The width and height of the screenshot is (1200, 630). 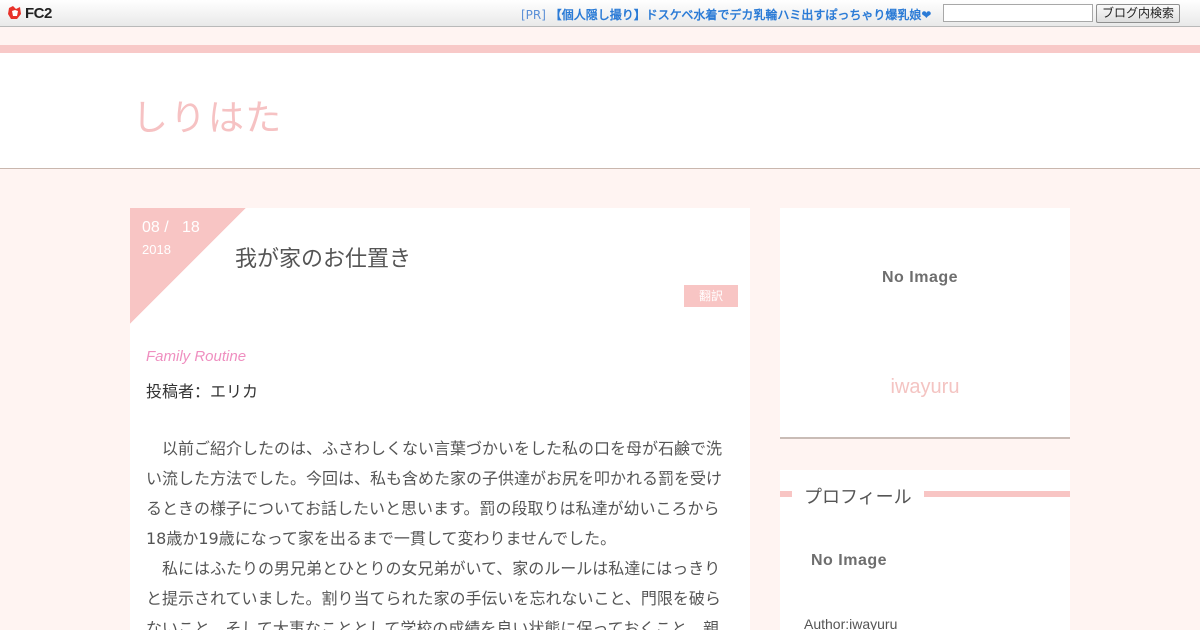 I want to click on fc2-logo: FC2, so click(x=29, y=13).